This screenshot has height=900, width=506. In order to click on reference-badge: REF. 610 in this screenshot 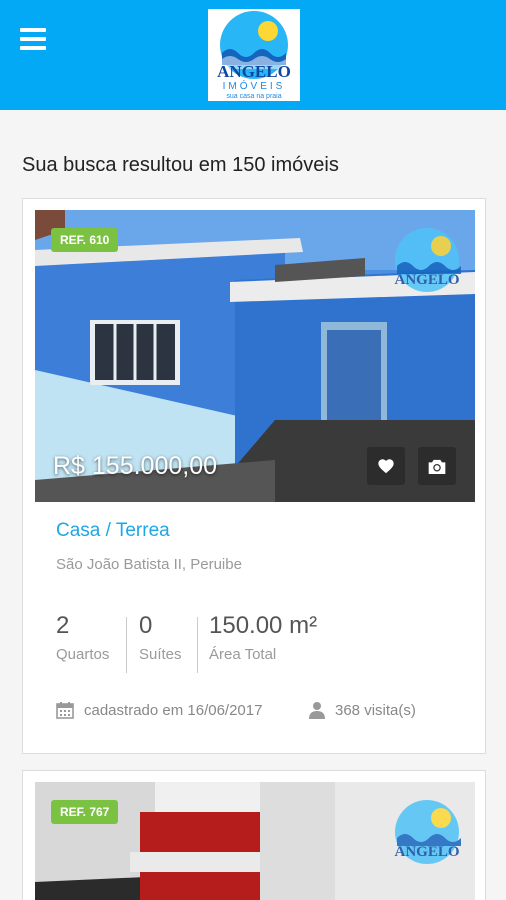, I will do `click(85, 240)`.